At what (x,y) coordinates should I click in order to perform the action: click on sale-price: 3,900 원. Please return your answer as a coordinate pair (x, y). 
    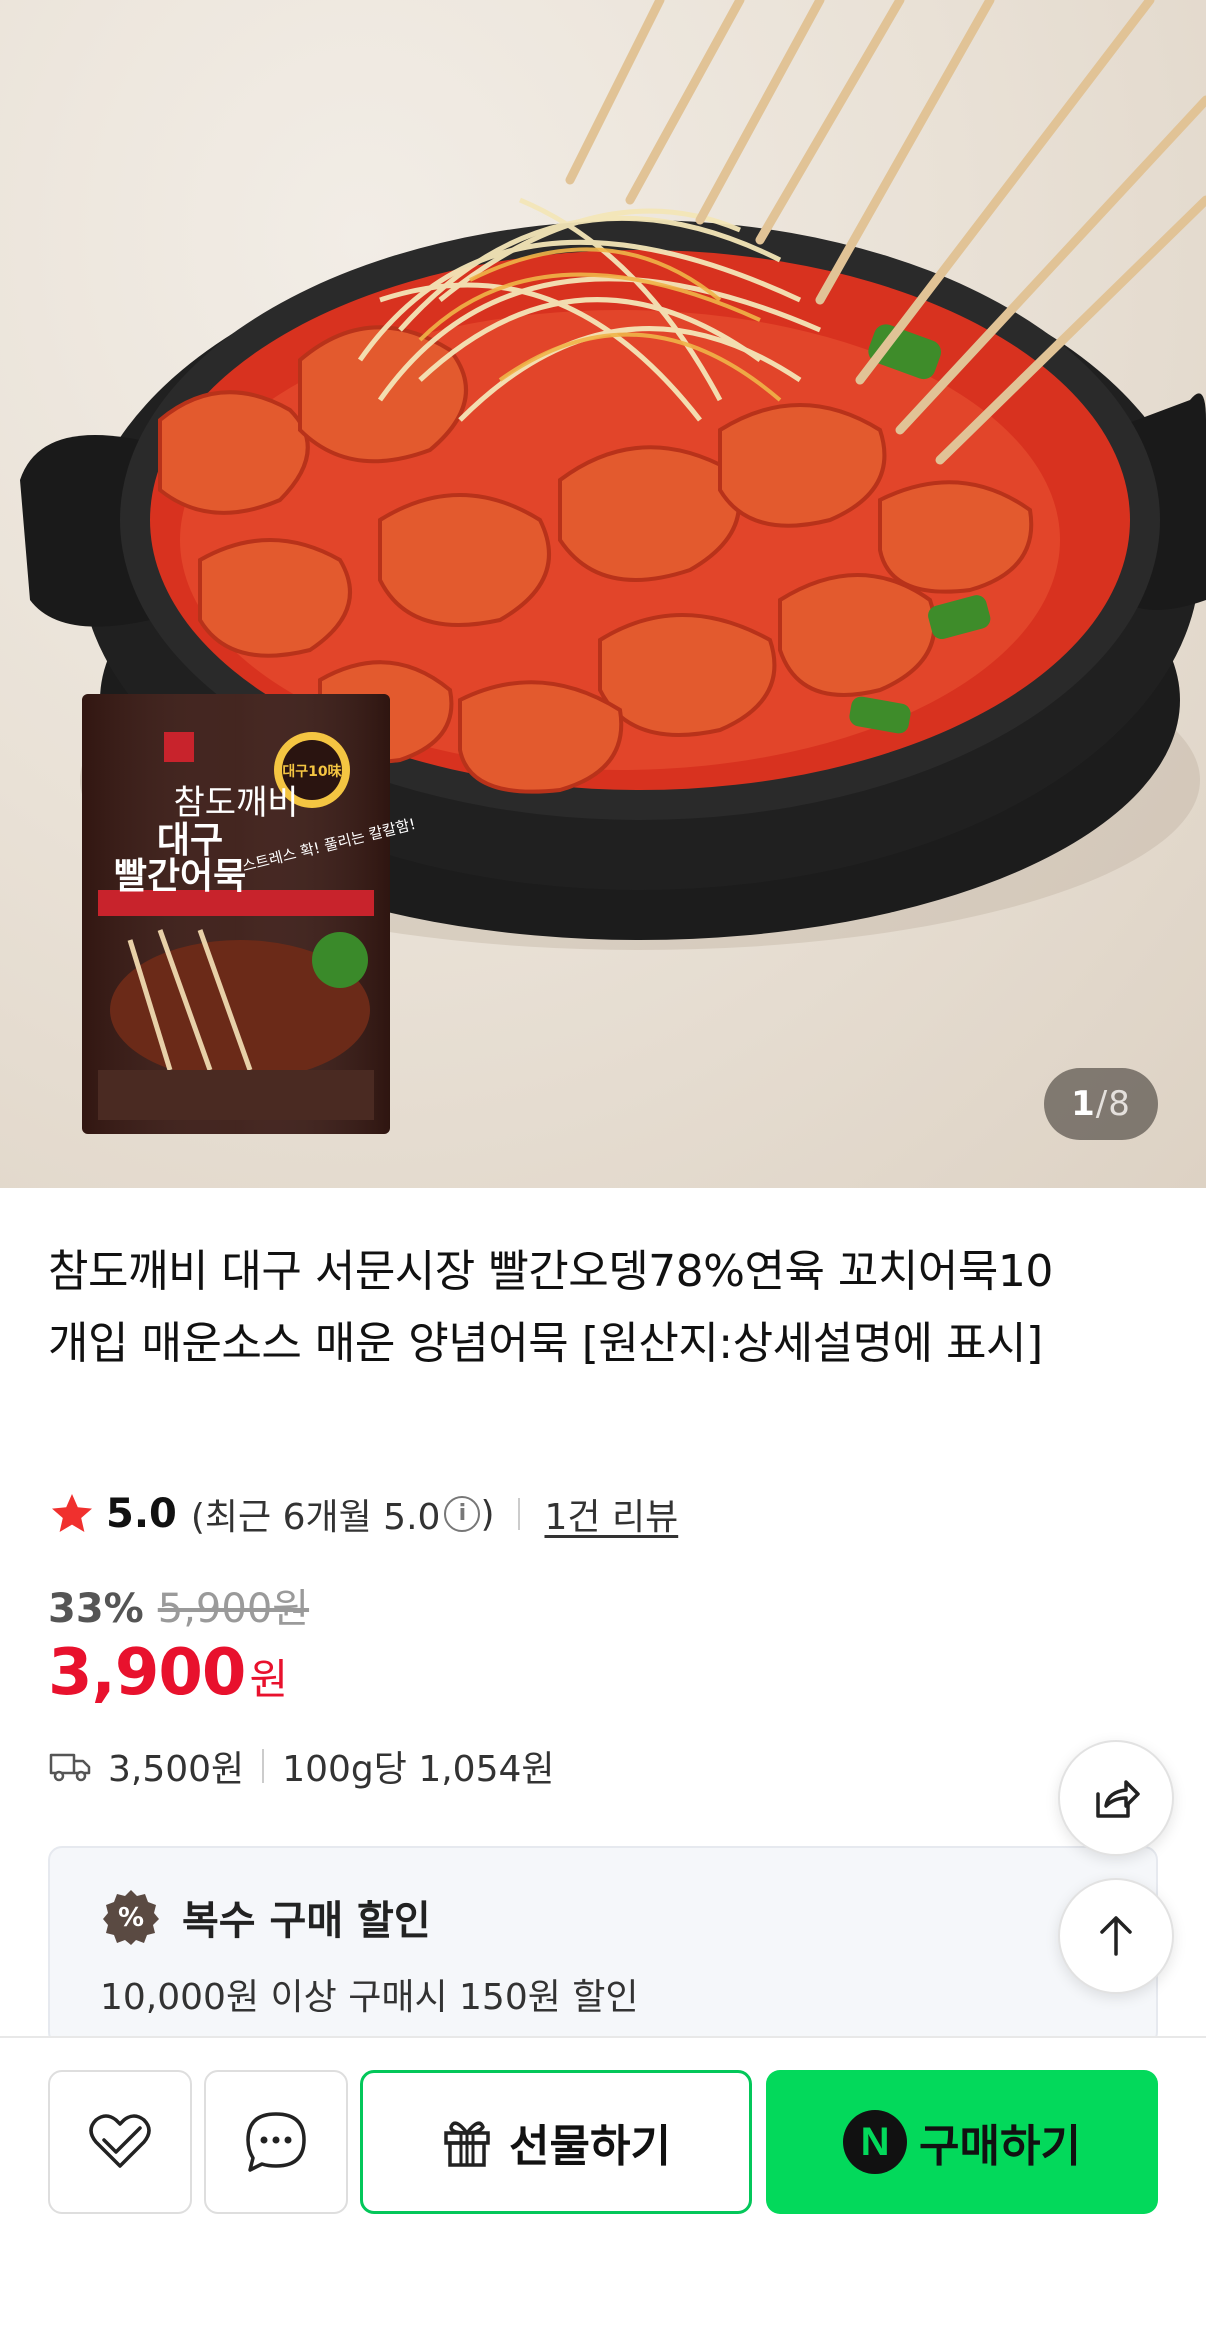
    Looking at the image, I should click on (168, 1673).